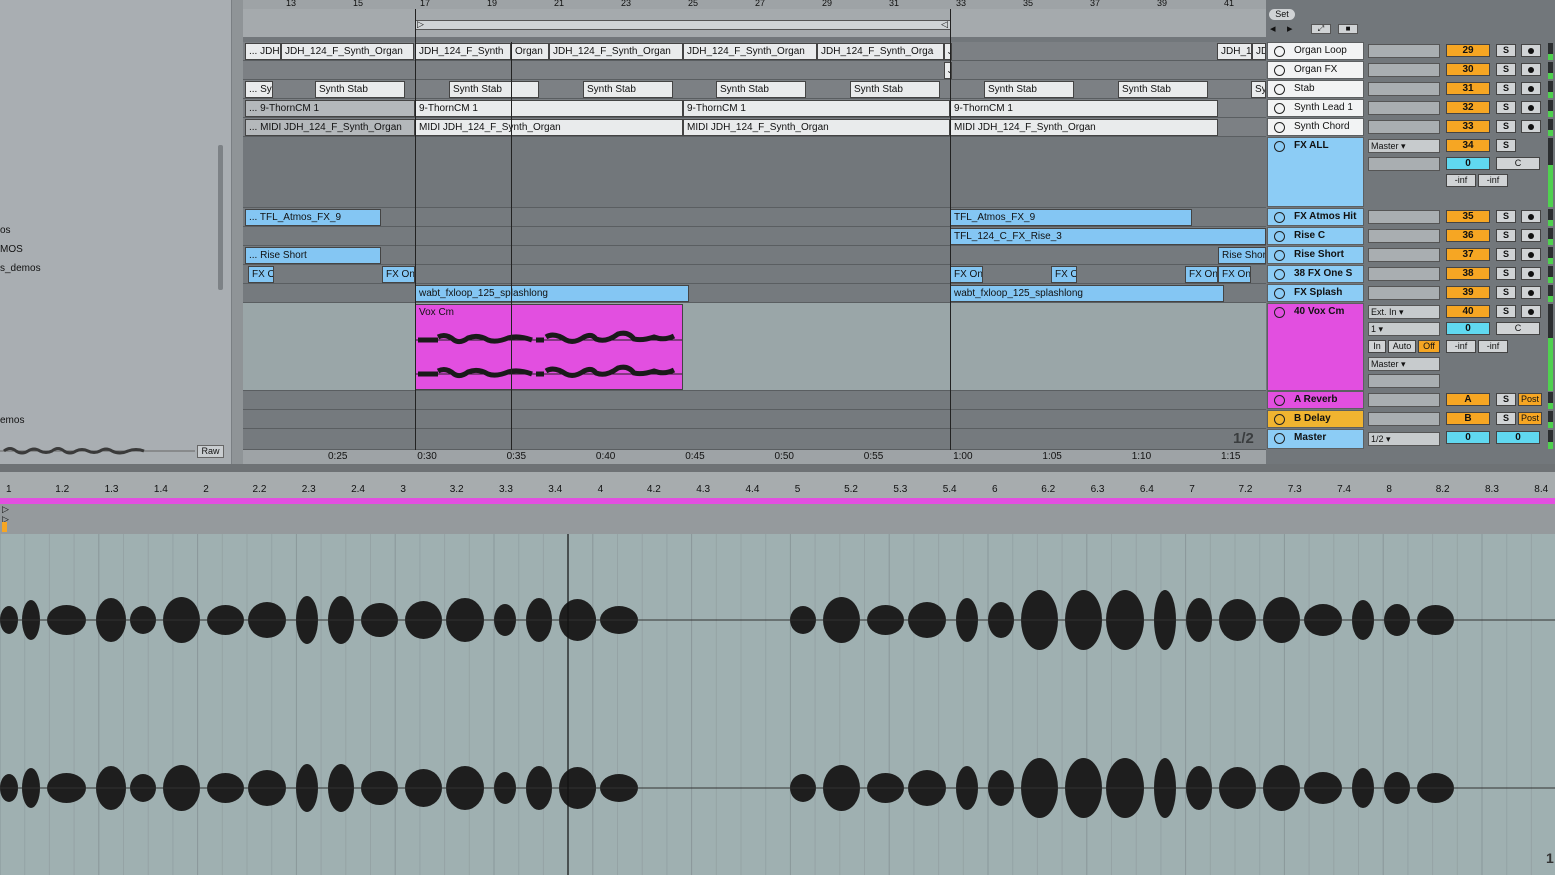  I want to click on pan-value: C, so click(1518, 328).